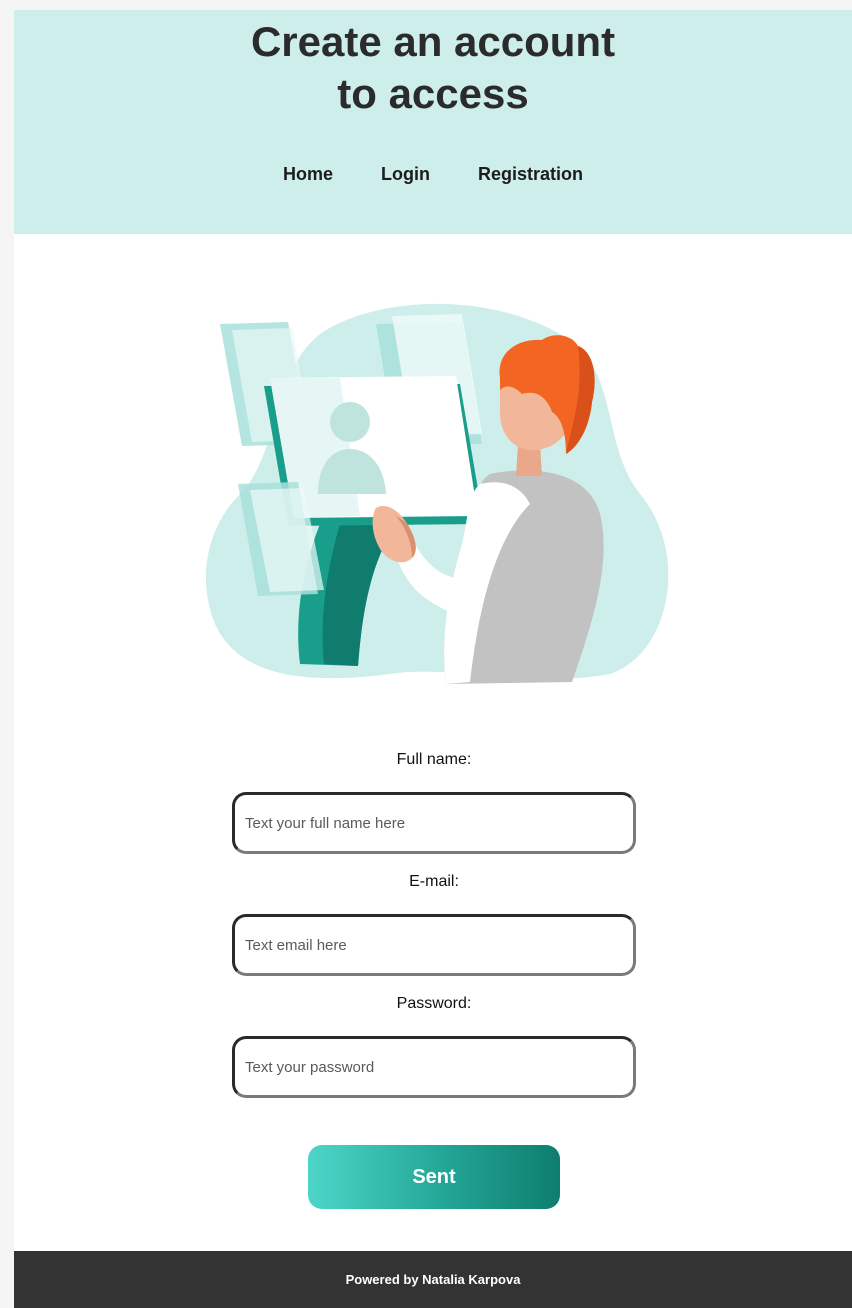 The width and height of the screenshot is (852, 1308). I want to click on nav-link-login: Login, so click(405, 174).